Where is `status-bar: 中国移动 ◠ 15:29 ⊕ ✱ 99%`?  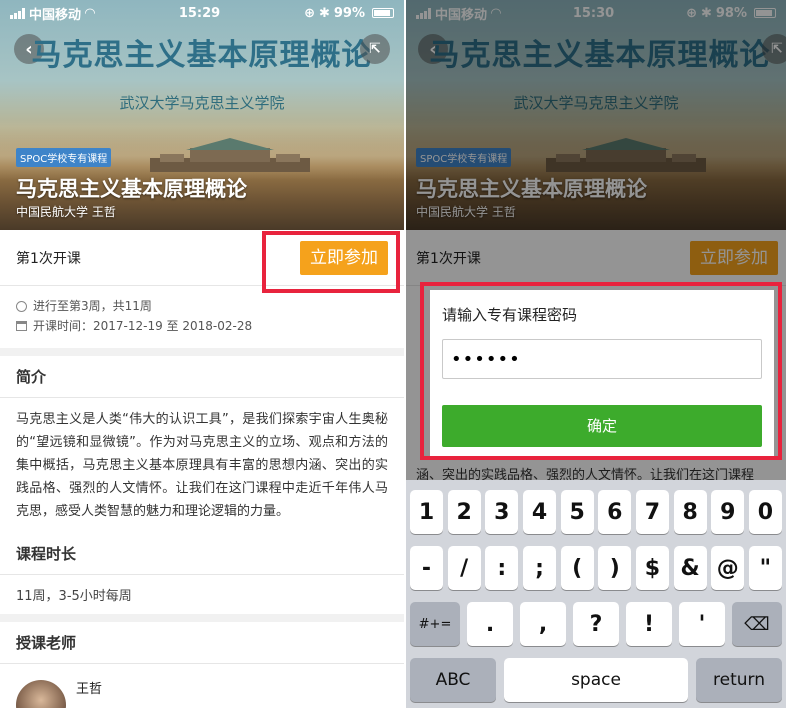
status-bar: 中国移动 ◠ 15:29 ⊕ ✱ 99% is located at coordinates (202, 13).